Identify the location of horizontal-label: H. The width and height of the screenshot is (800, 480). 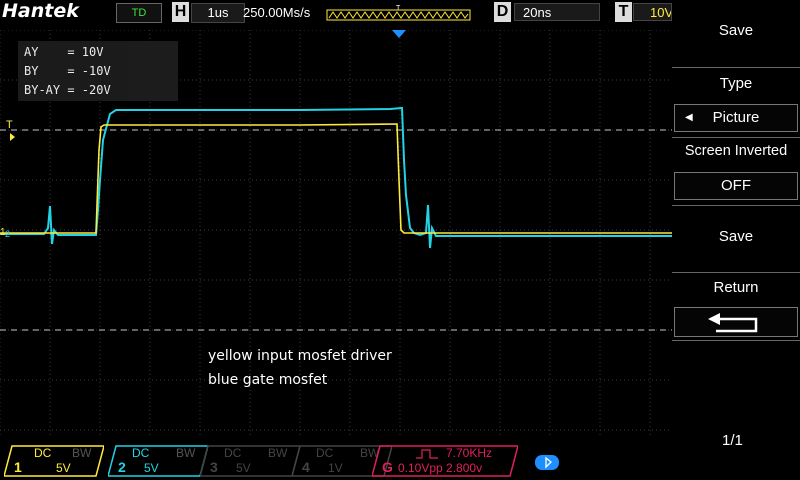
(180, 12).